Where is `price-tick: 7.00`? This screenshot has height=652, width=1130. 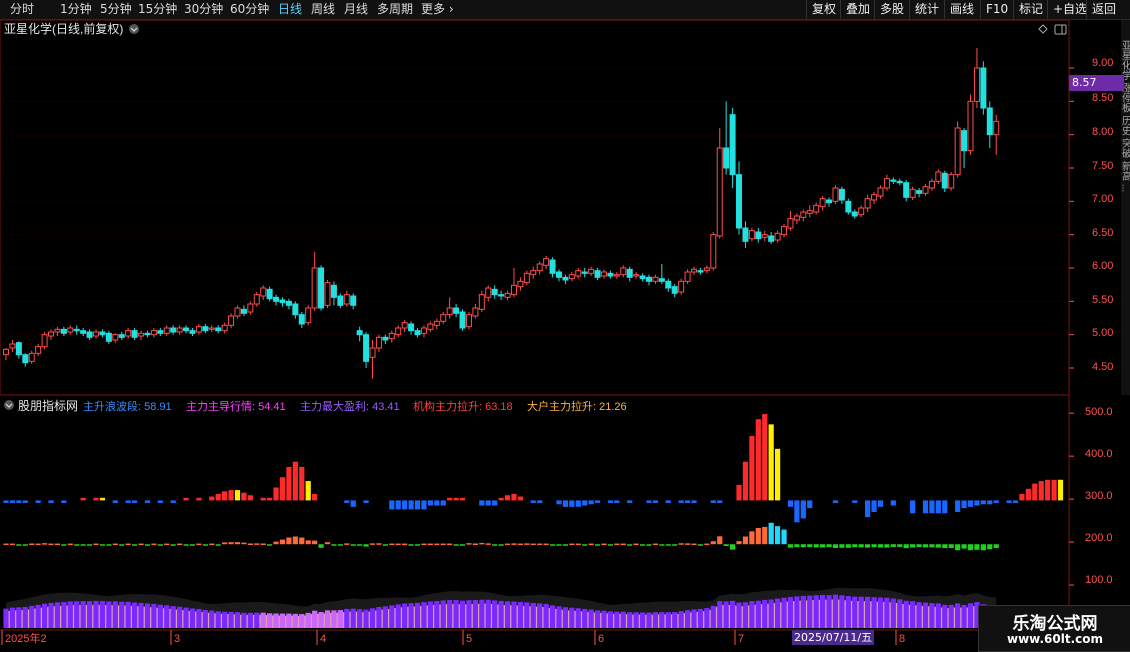 price-tick: 7.00 is located at coordinates (1102, 199).